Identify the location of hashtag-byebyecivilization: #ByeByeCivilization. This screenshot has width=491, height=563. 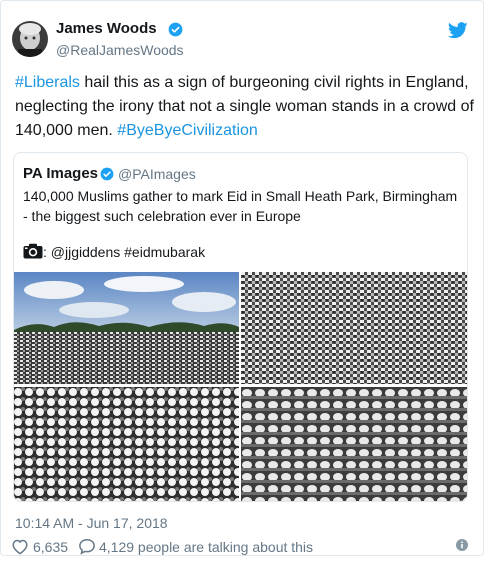
(187, 130).